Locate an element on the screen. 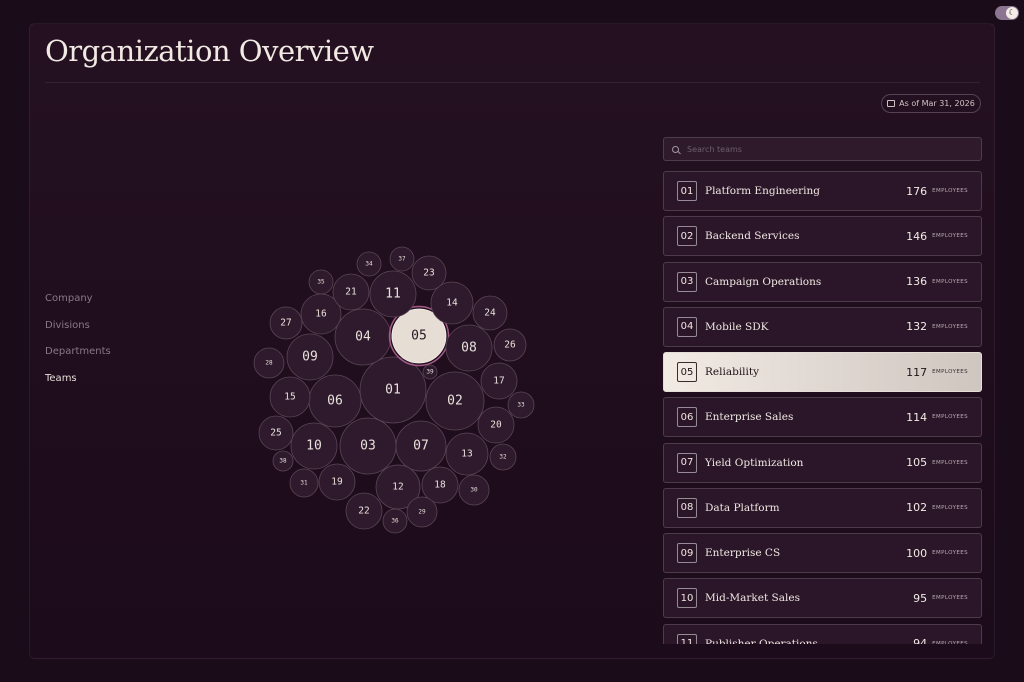 Image resolution: width=1024 pixels, height=682 pixels. bubble-label: 28 is located at coordinates (269, 363).